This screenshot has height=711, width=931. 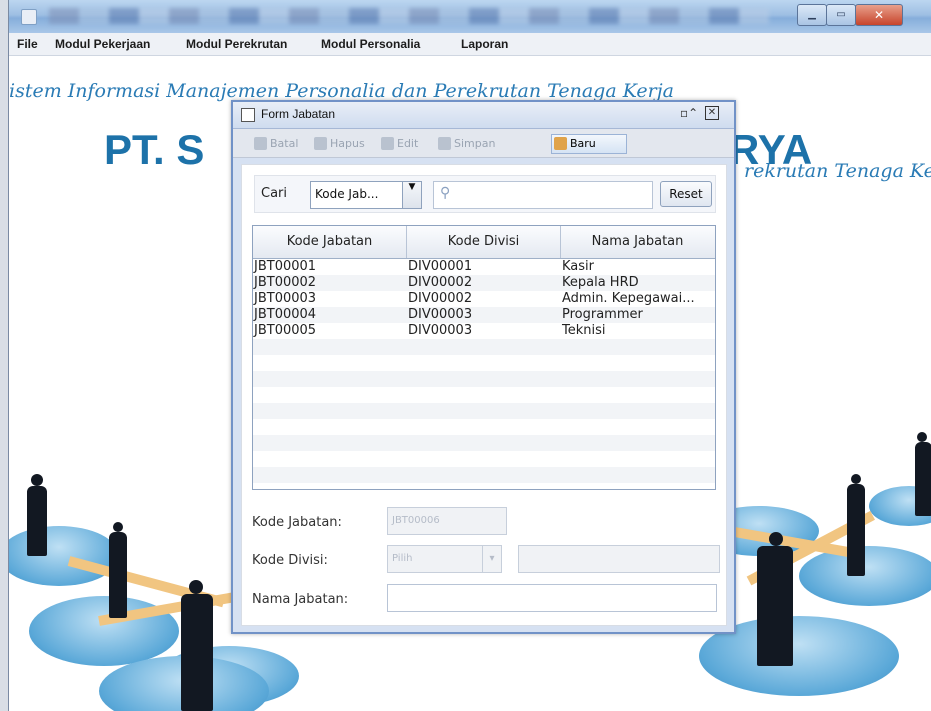 What do you see at coordinates (484, 283) in the screenshot?
I see `table-row: JBT00002 DIV00002 Kepala HRD` at bounding box center [484, 283].